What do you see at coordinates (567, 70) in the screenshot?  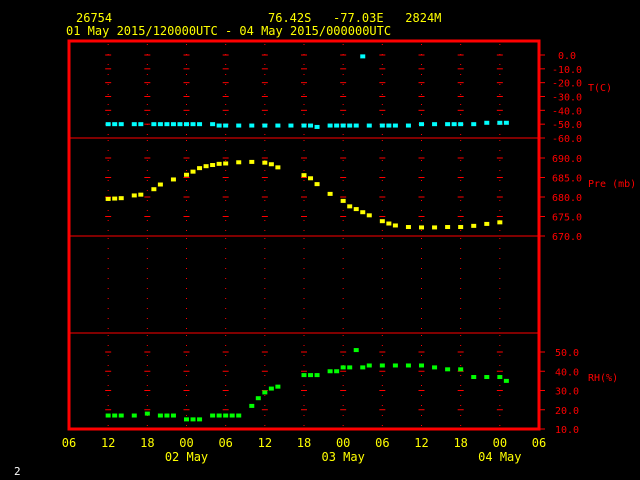 I see `y-tick-label: -10.0` at bounding box center [567, 70].